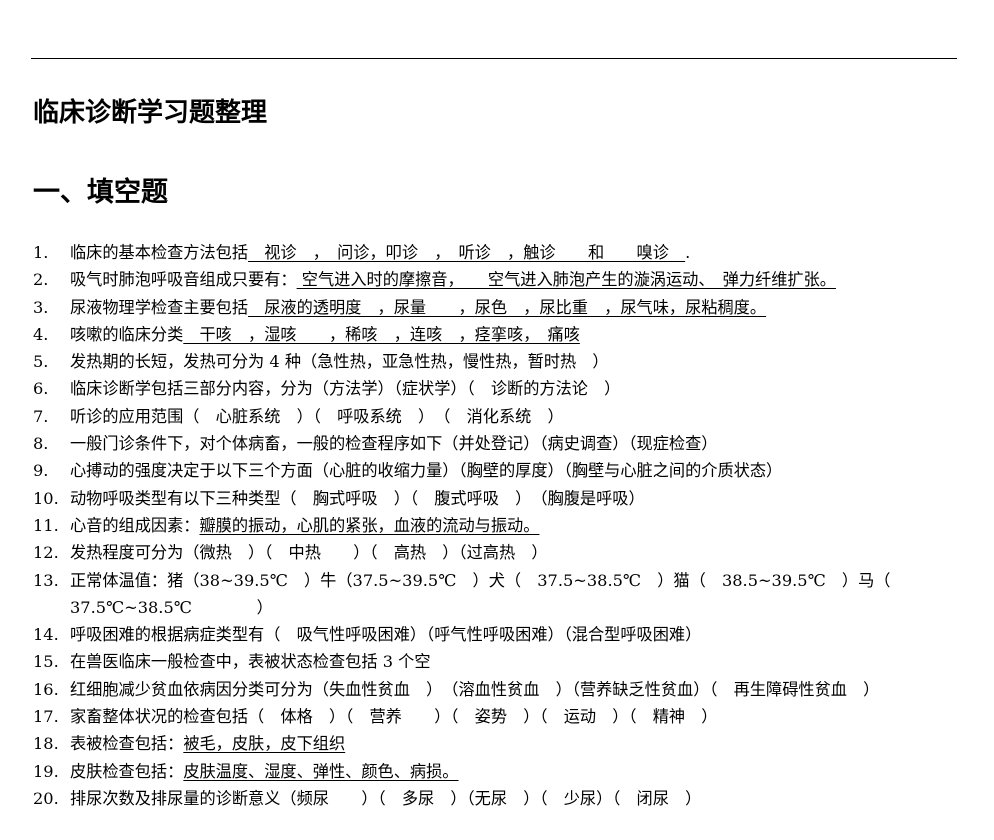  I want to click on question-item: 12. 发热程度可分为（微热 ）（ 中热 ）（ 高热 ）（过高热 ）, so click(505, 552).